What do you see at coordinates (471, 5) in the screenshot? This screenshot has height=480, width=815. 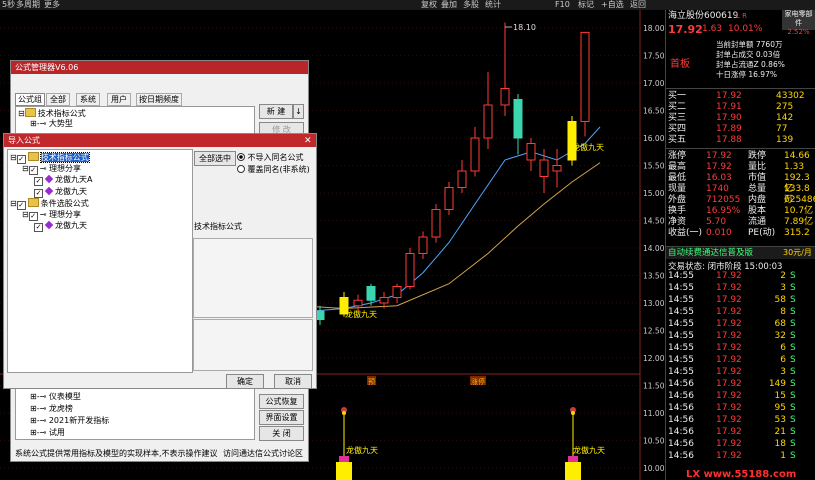 I see `tb-multi-stock: 多股` at bounding box center [471, 5].